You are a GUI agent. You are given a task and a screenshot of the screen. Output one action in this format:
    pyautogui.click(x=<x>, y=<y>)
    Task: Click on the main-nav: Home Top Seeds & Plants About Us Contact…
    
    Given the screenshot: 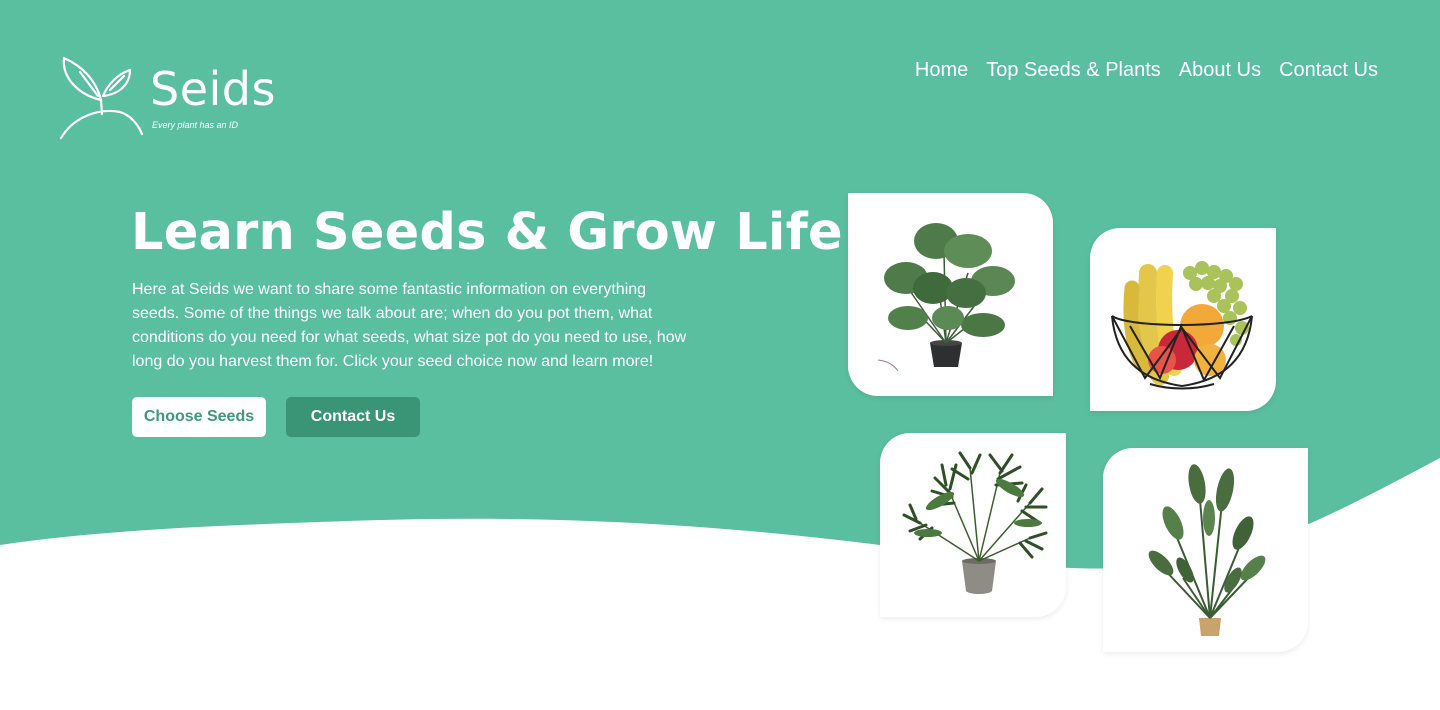 What is the action you would take?
    pyautogui.click(x=1146, y=70)
    